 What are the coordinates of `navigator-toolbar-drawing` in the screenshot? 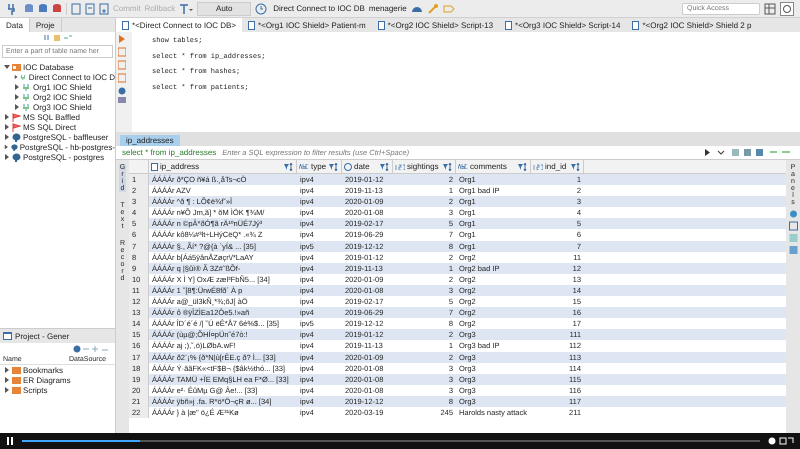 It's located at (57, 38).